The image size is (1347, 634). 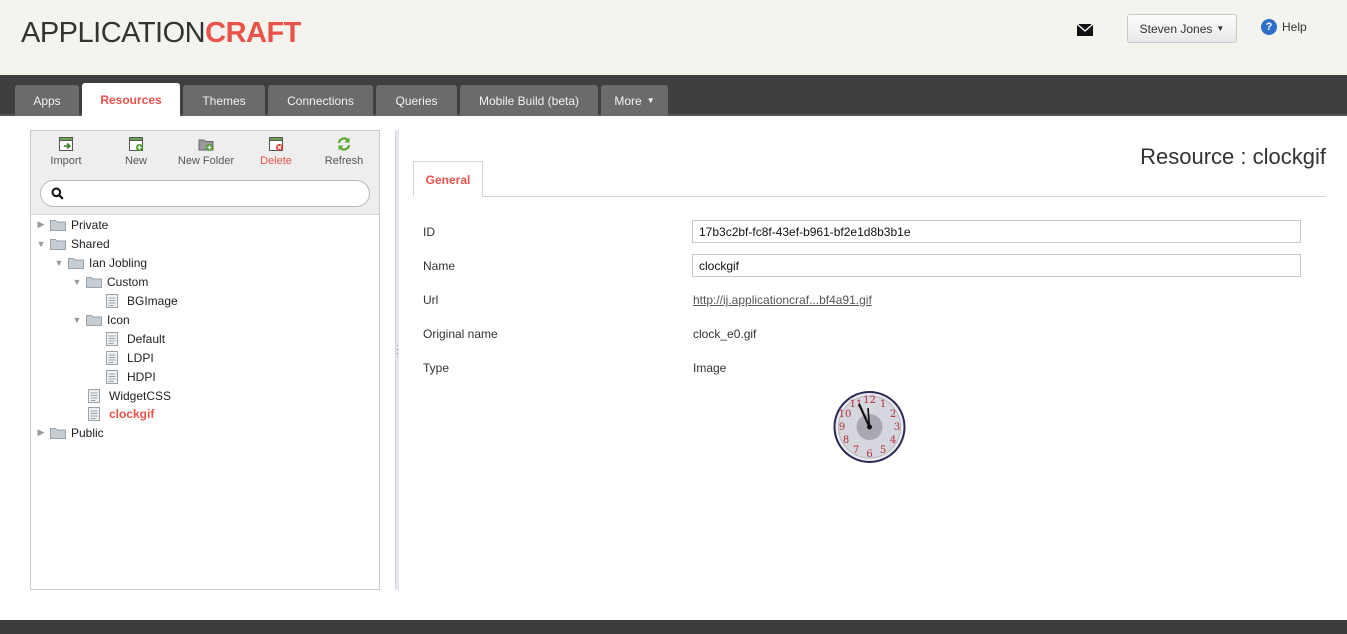 I want to click on tree-label: Private, so click(x=90, y=224).